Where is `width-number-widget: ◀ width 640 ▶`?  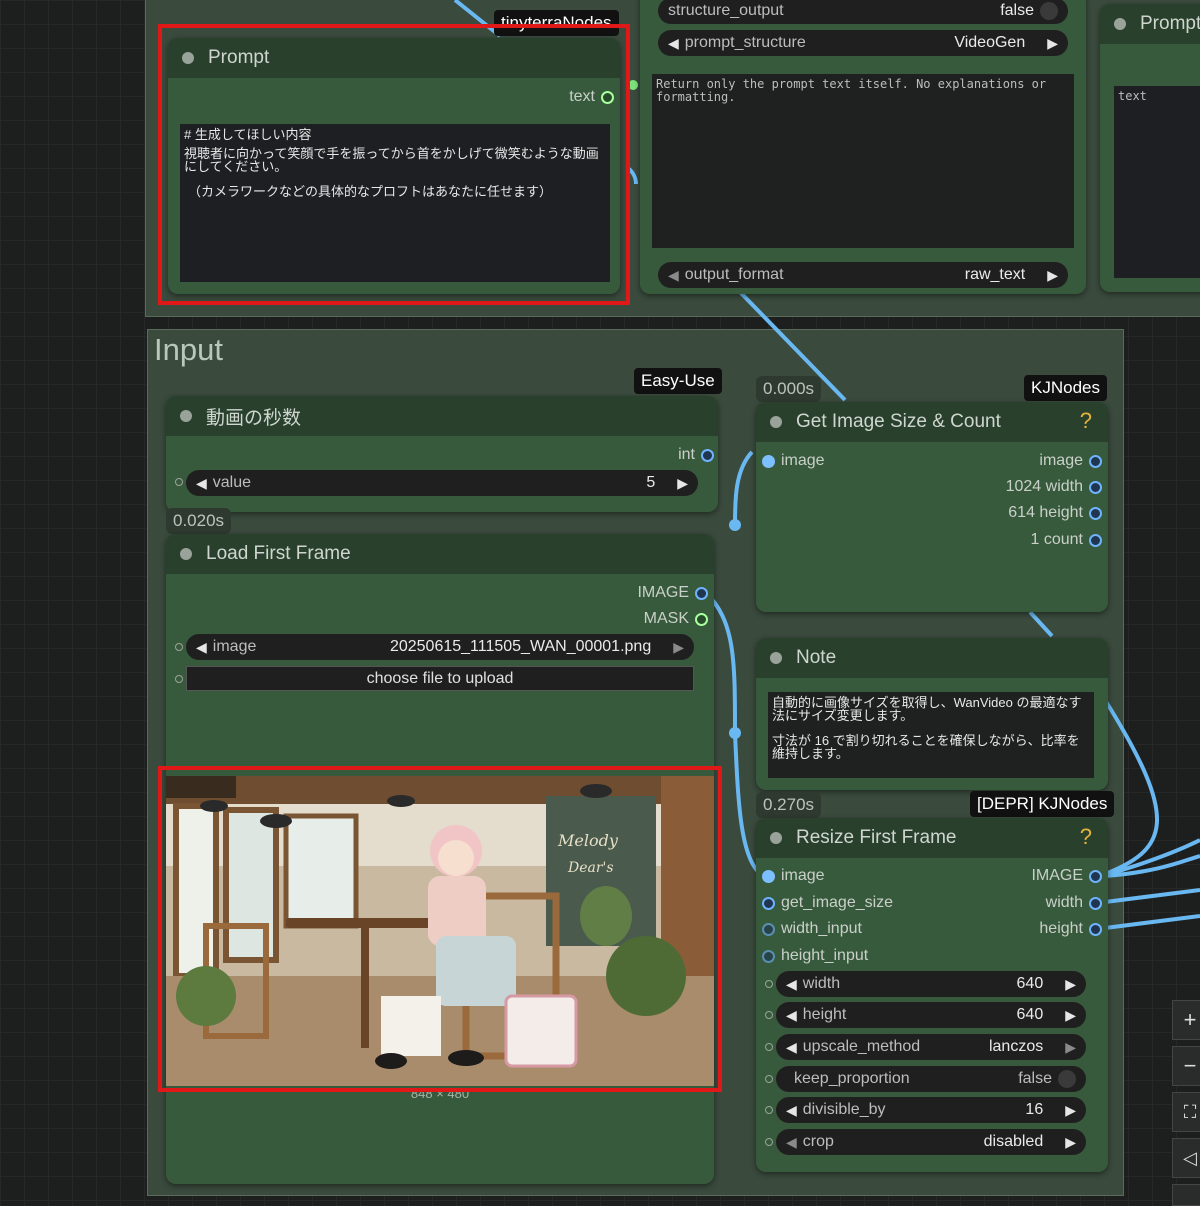
width-number-widget: ◀ width 640 ▶ is located at coordinates (931, 984).